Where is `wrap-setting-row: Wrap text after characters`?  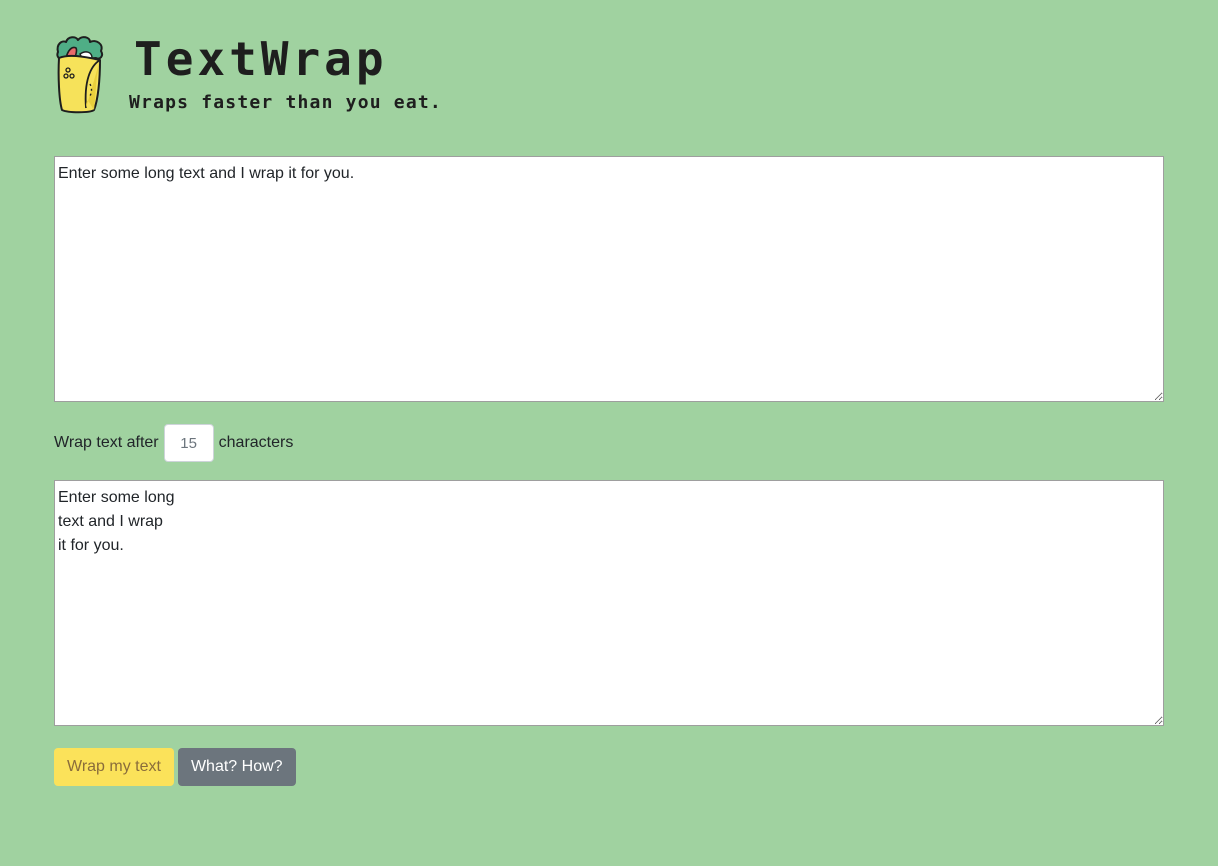 wrap-setting-row: Wrap text after characters is located at coordinates (173, 443).